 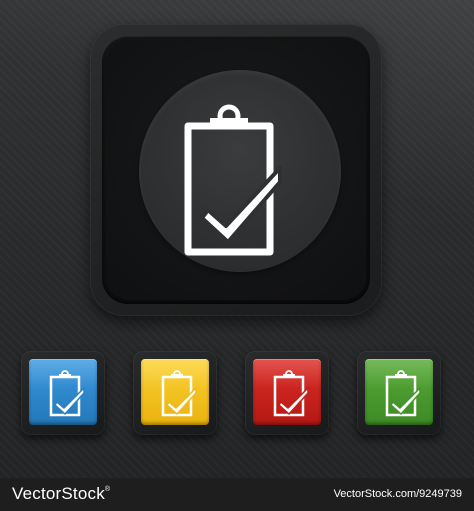 I want to click on red-button-face, so click(x=287, y=392).